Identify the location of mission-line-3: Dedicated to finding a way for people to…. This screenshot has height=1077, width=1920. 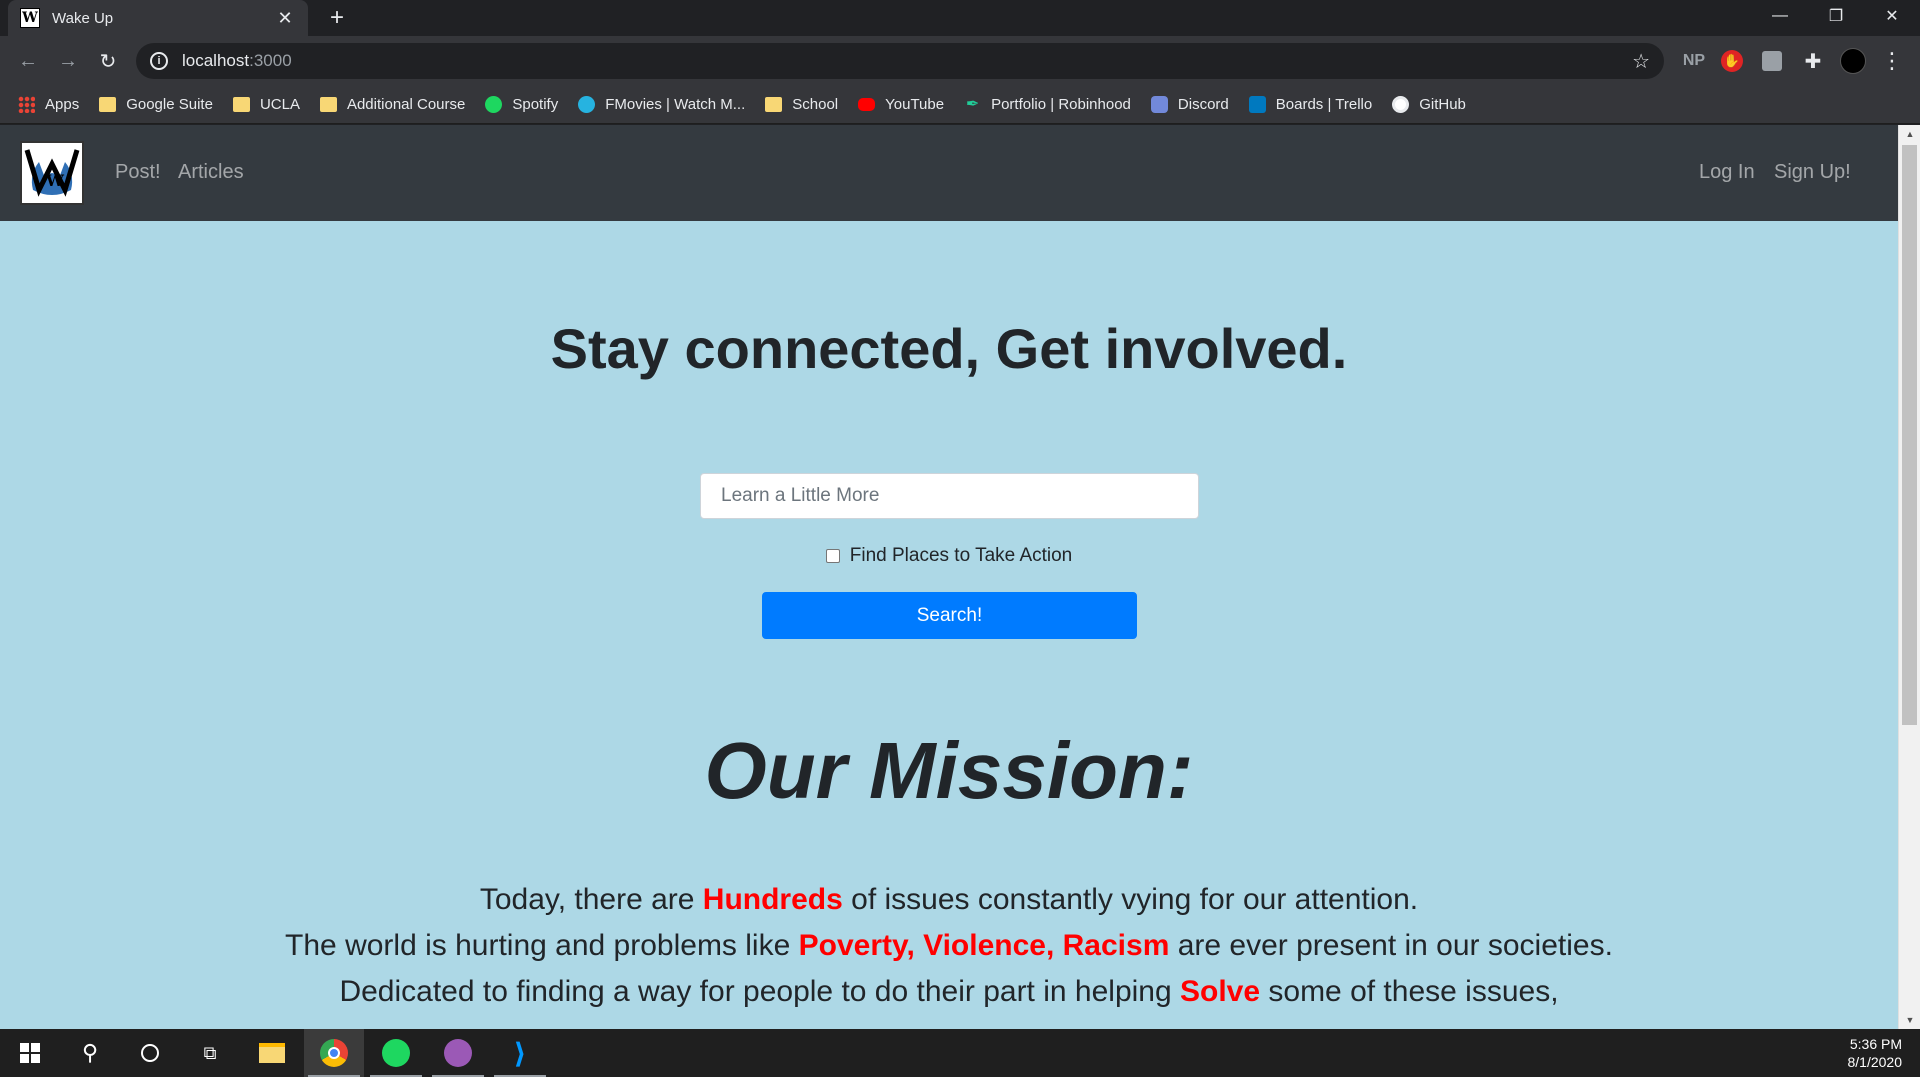
(949, 991).